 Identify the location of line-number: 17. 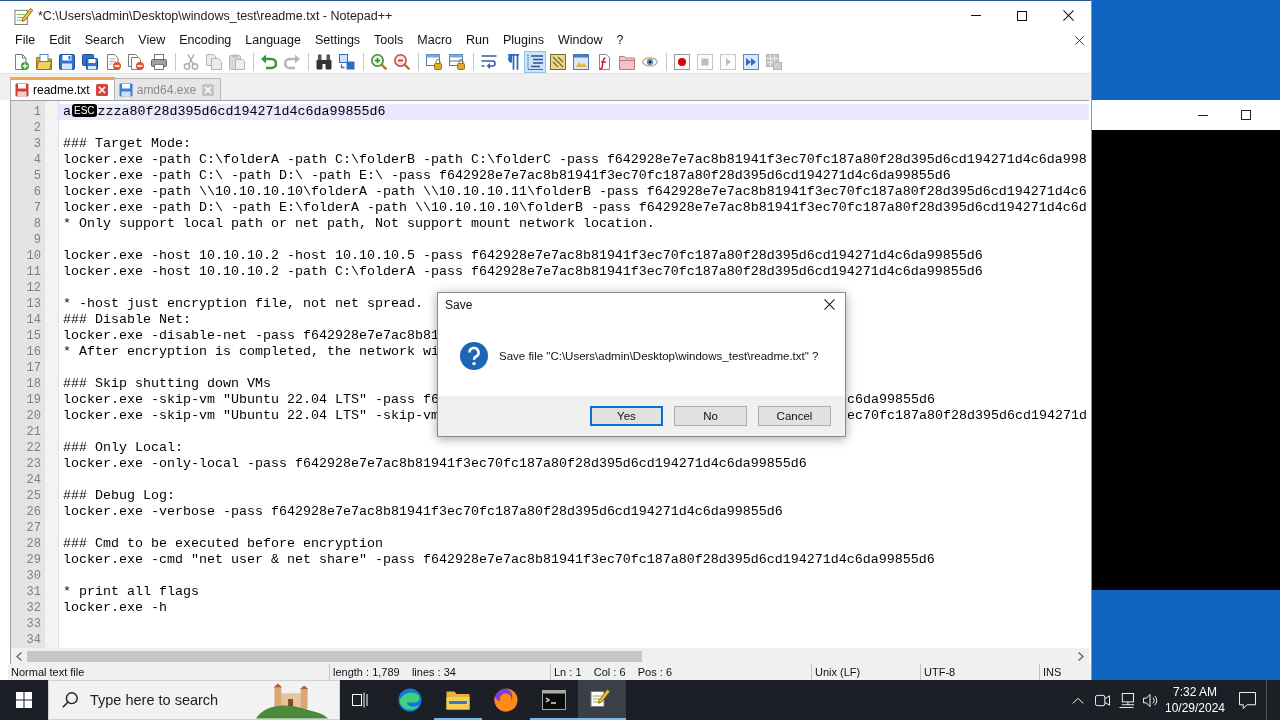
(33, 368).